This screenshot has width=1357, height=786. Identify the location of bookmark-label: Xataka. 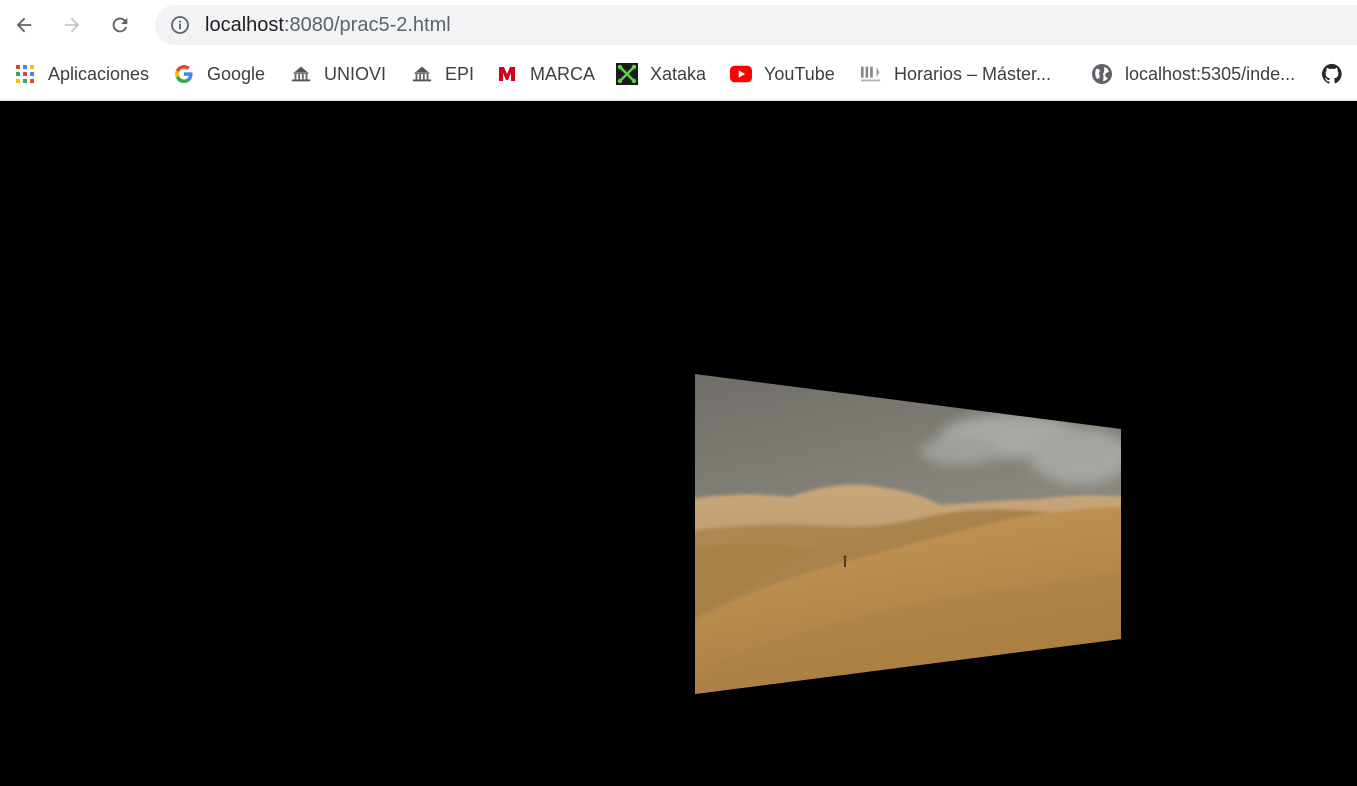
(678, 73).